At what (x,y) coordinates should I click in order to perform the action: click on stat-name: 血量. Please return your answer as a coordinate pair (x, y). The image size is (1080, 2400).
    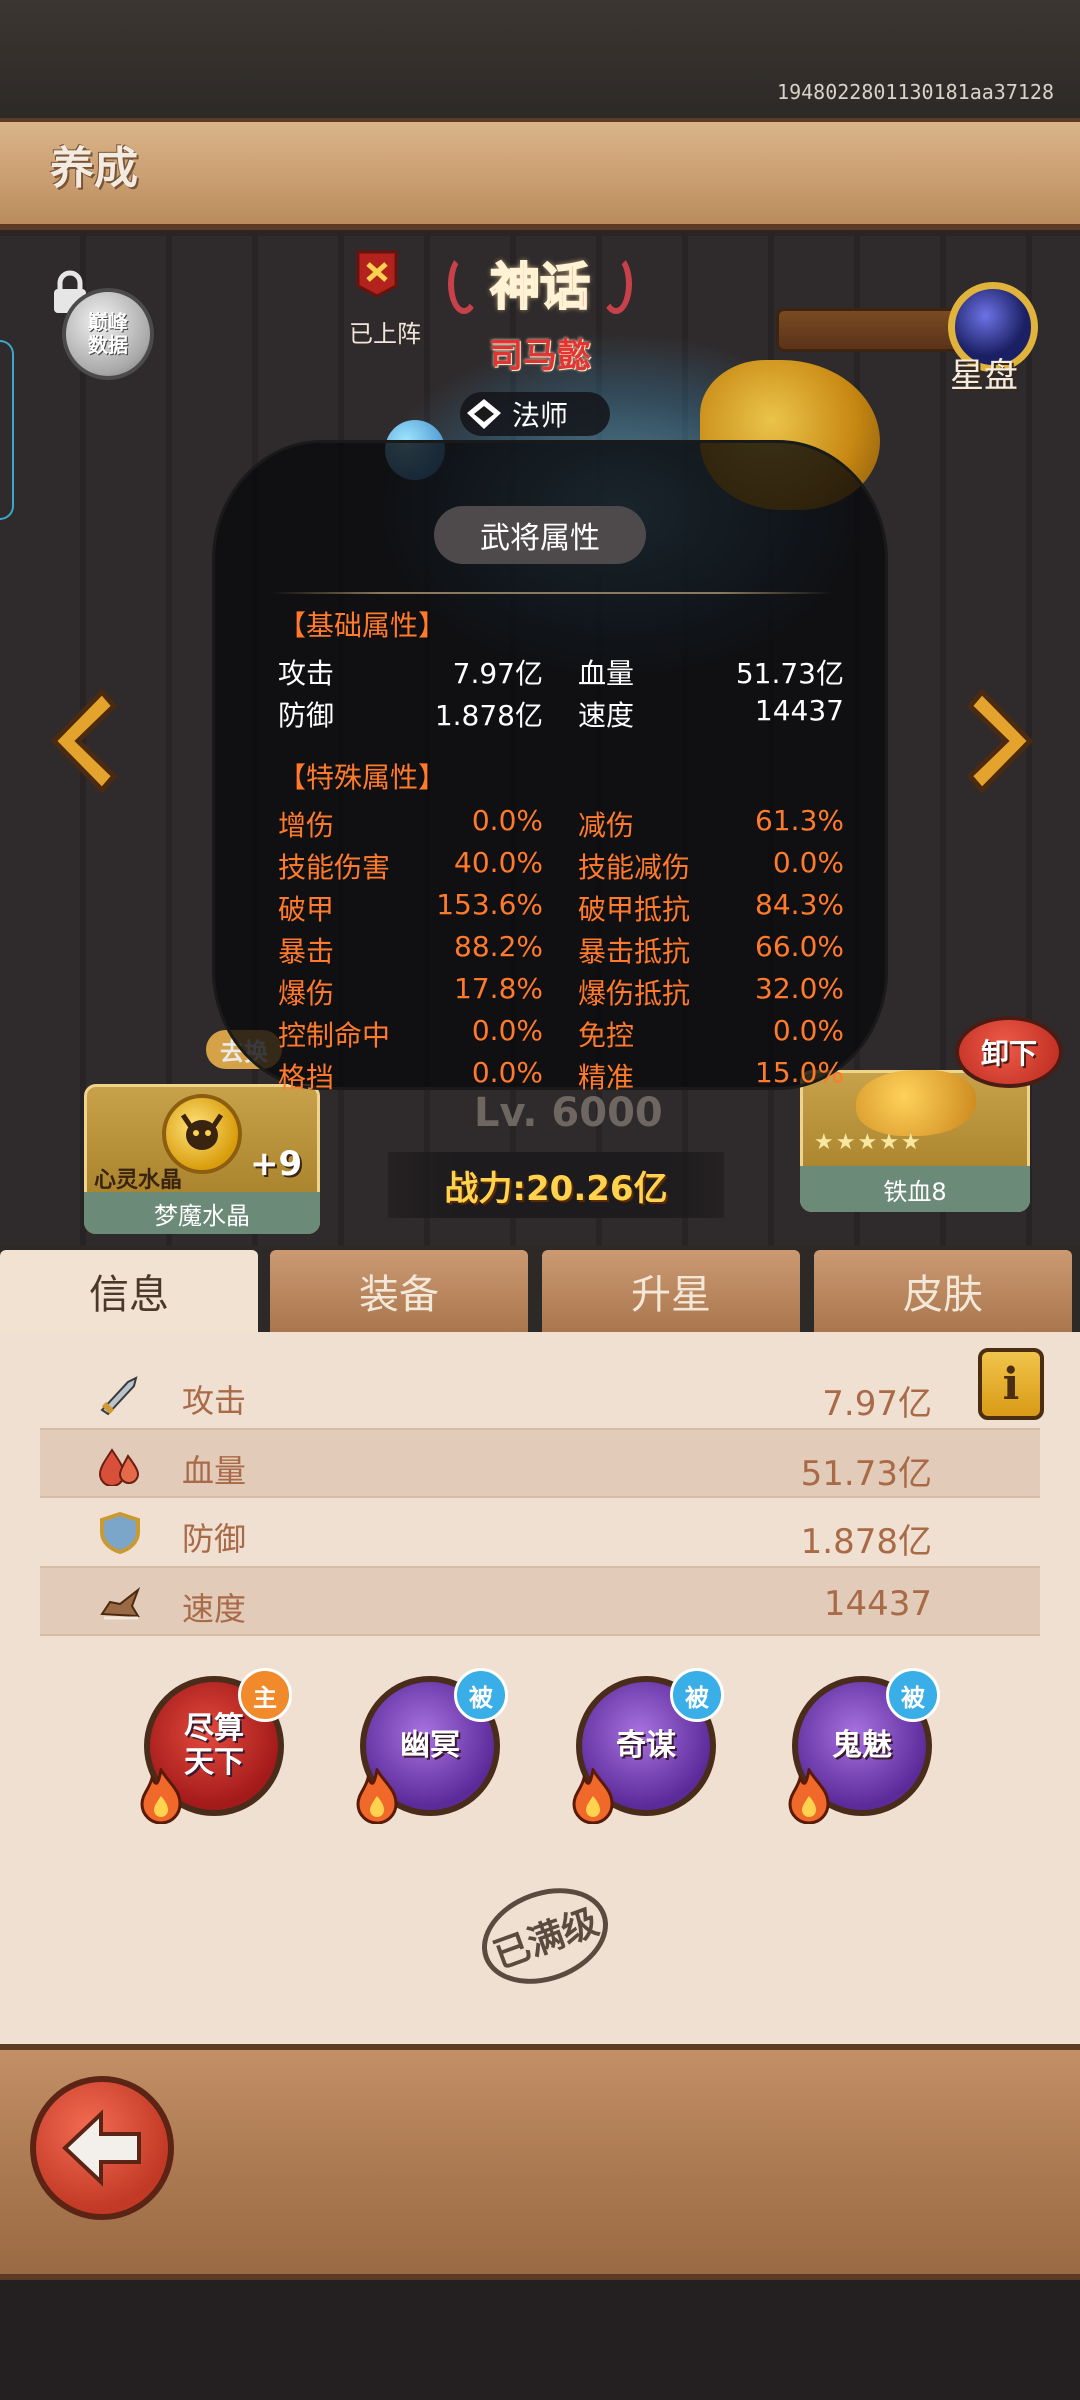
    Looking at the image, I should click on (214, 1471).